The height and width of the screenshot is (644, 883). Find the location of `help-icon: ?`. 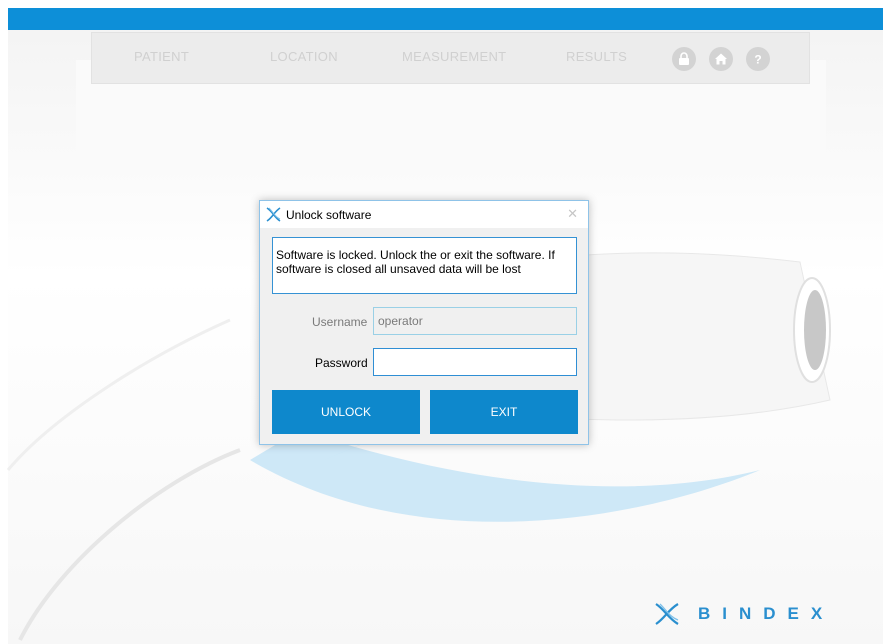

help-icon: ? is located at coordinates (758, 59).